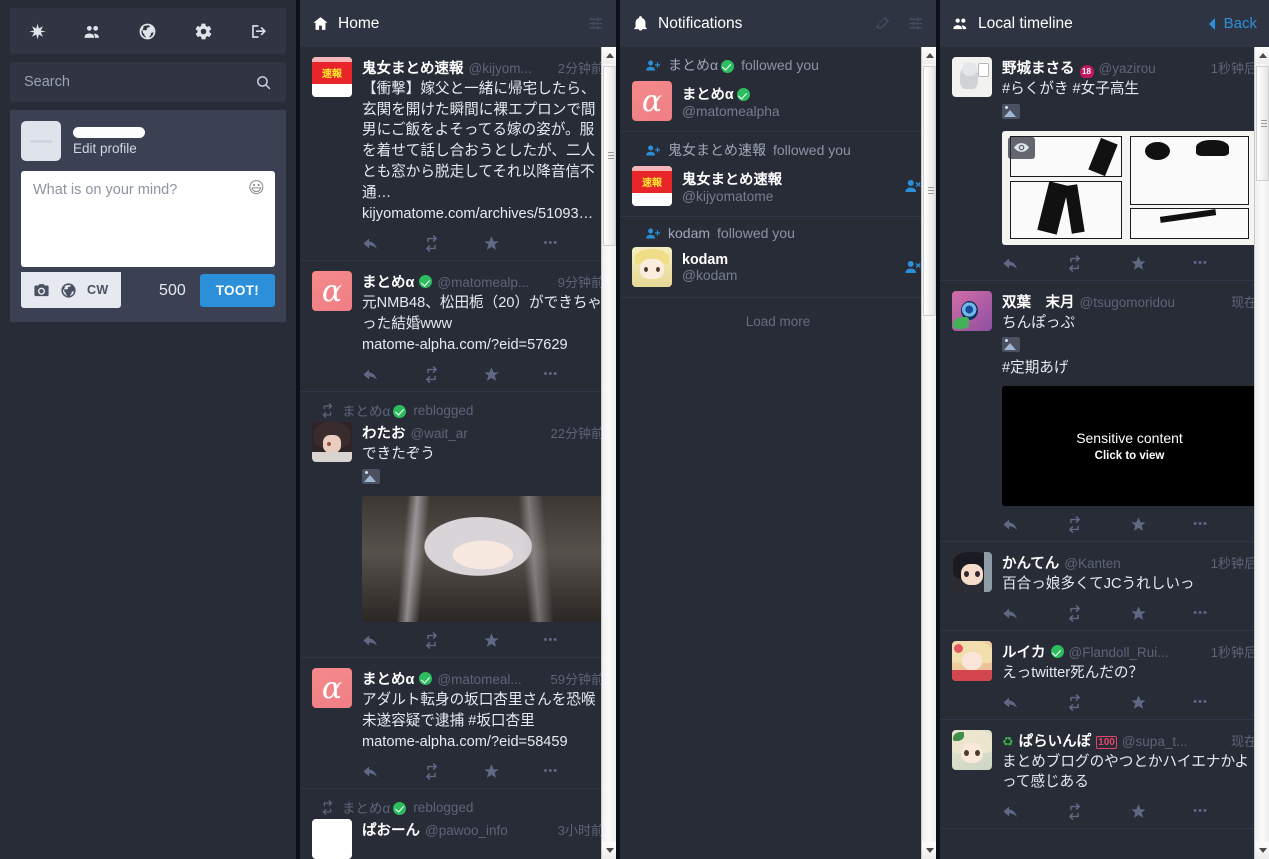 The width and height of the screenshot is (1269, 859). Describe the element at coordinates (483, 742) in the screenshot. I see `status-link: matome-alpha.com/?eid=58459` at that location.